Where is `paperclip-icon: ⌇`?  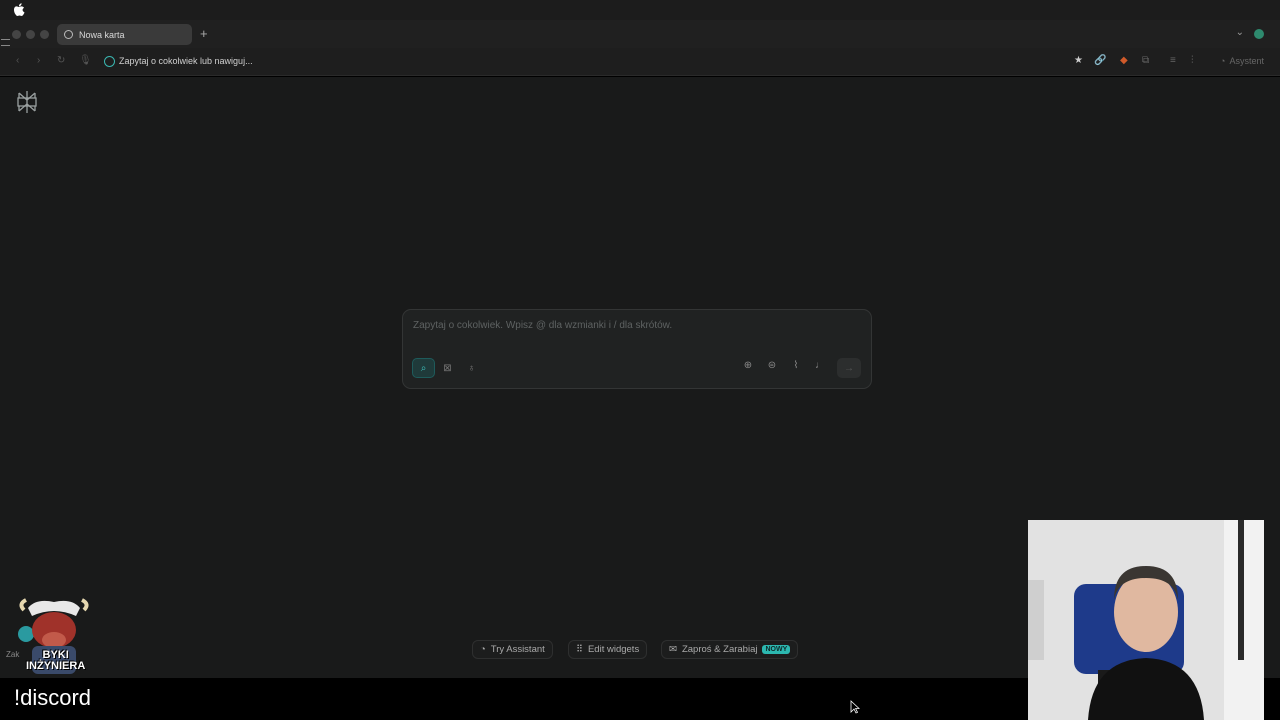
paperclip-icon: ⌇ is located at coordinates (796, 365).